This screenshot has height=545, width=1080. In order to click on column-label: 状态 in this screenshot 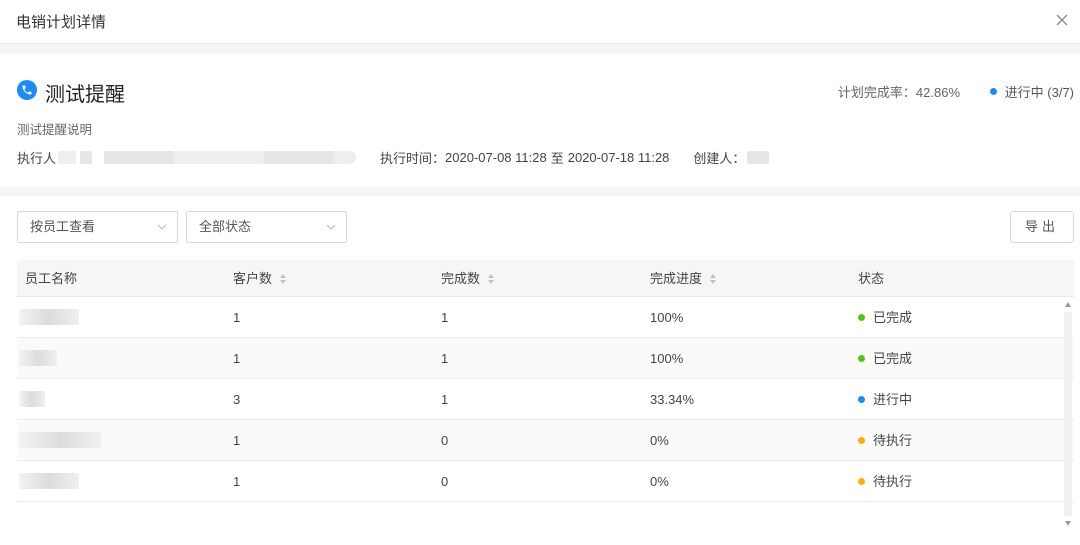, I will do `click(871, 278)`.